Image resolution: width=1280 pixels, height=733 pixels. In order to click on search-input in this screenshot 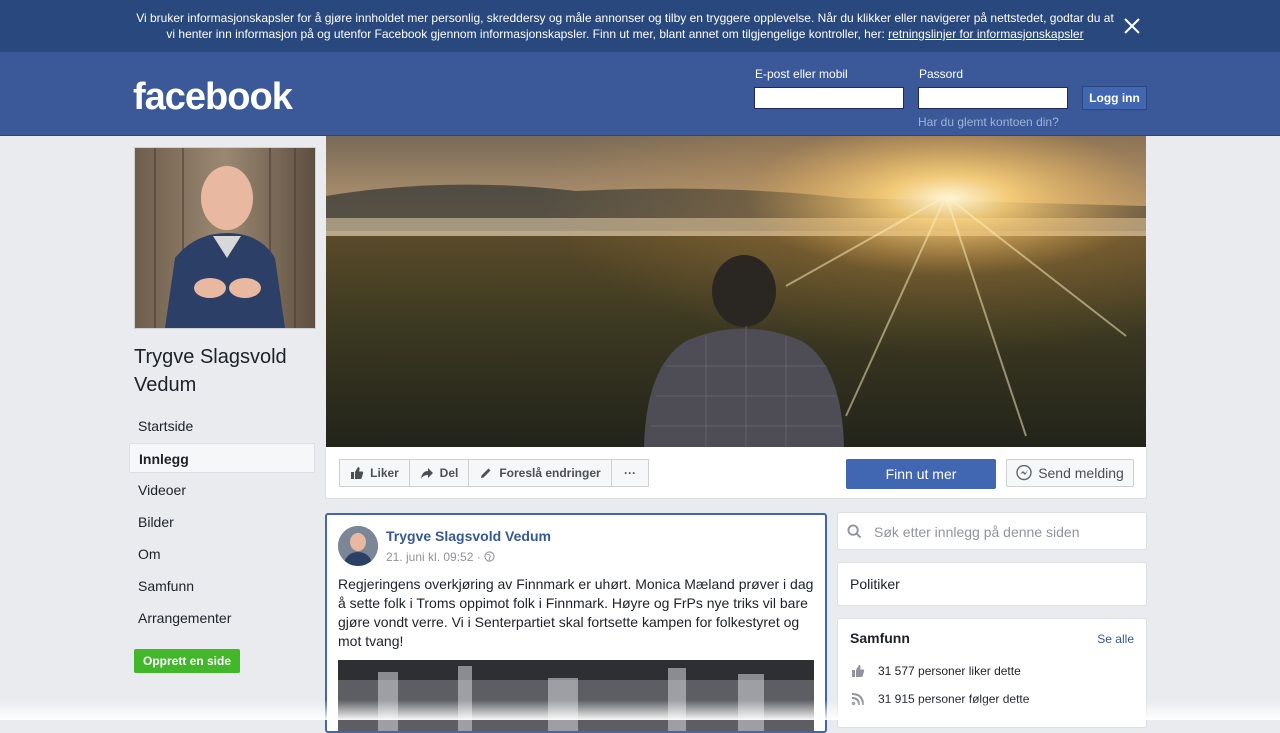, I will do `click(1004, 532)`.